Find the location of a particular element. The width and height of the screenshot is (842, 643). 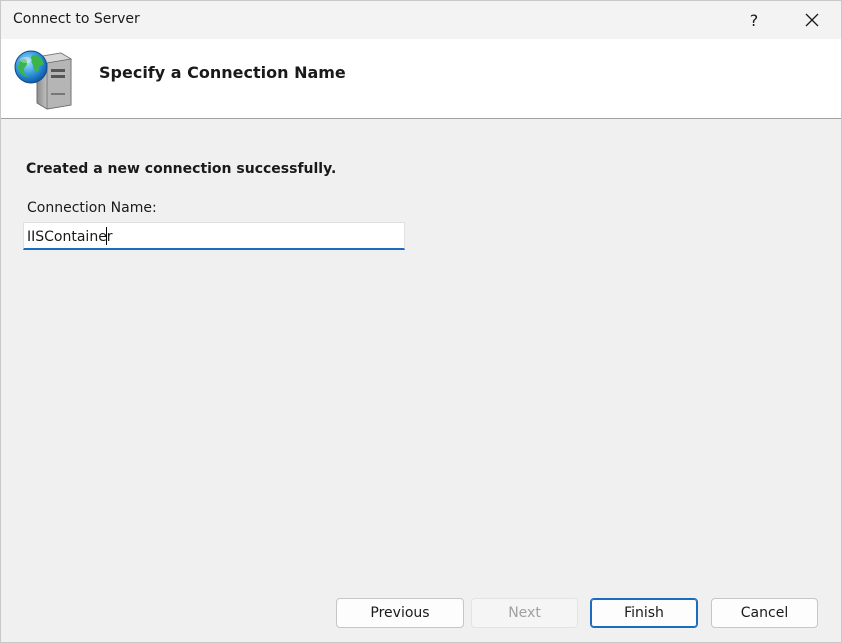

next-button: Next is located at coordinates (524, 613).